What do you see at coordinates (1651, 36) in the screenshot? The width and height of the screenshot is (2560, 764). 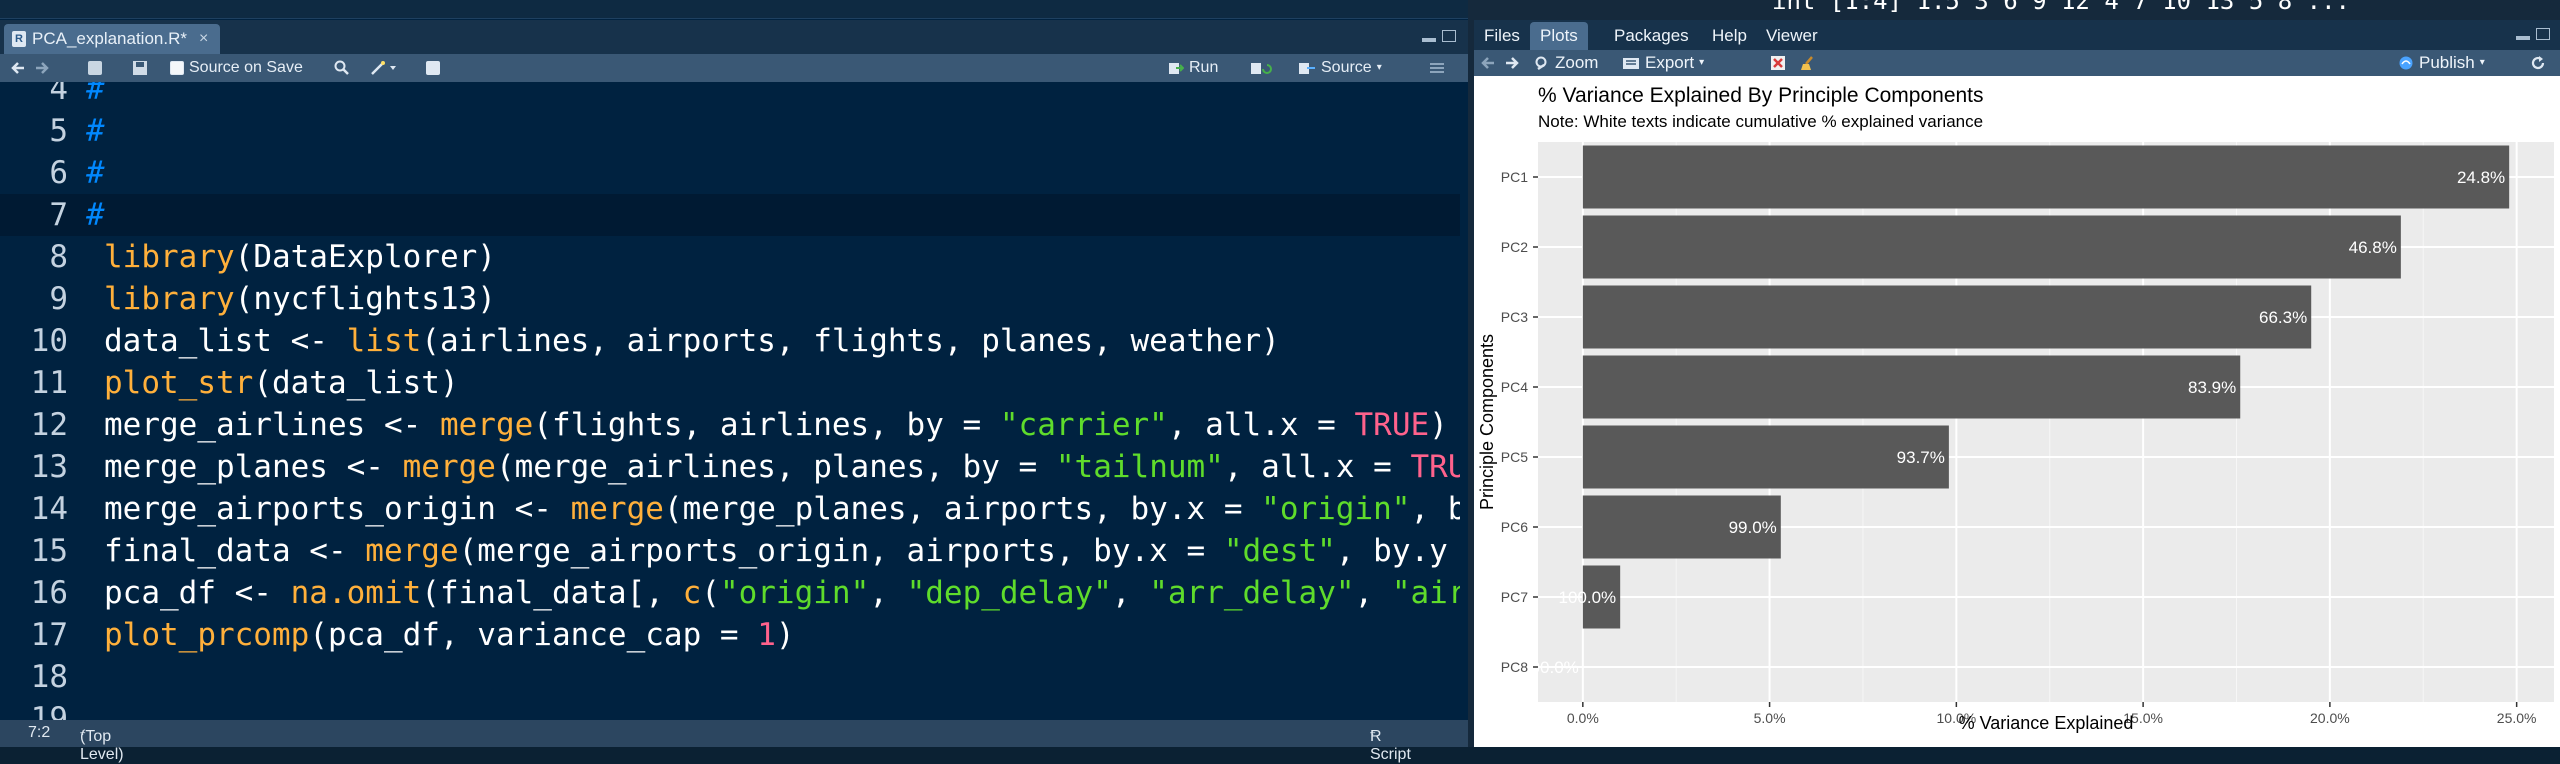 I see `tab-packages: Packages` at bounding box center [1651, 36].